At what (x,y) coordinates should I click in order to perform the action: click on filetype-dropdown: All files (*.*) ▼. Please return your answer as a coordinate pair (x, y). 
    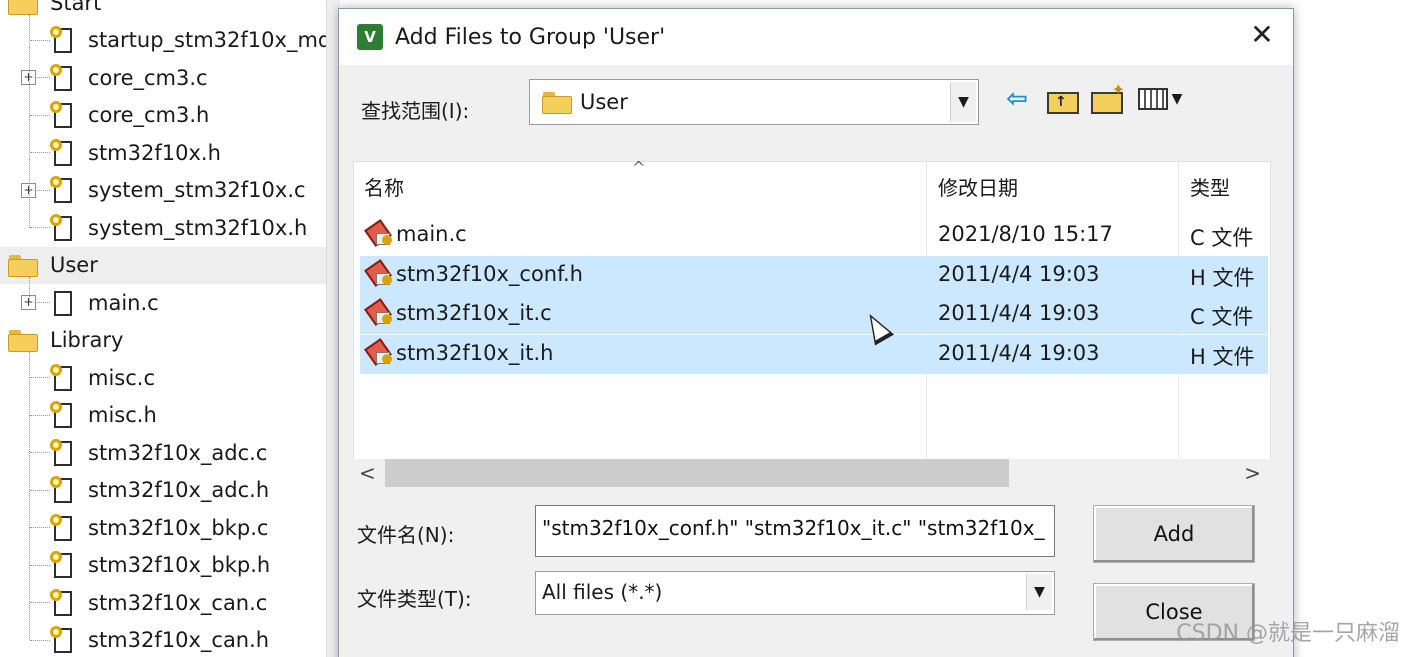
    Looking at the image, I should click on (795, 593).